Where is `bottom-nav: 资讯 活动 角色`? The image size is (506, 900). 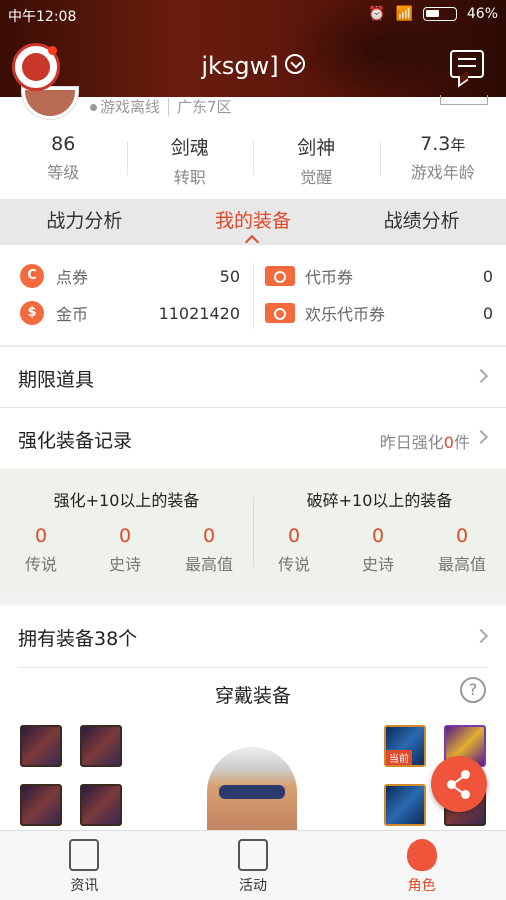
bottom-nav: 资讯 活动 角色 is located at coordinates (253, 865).